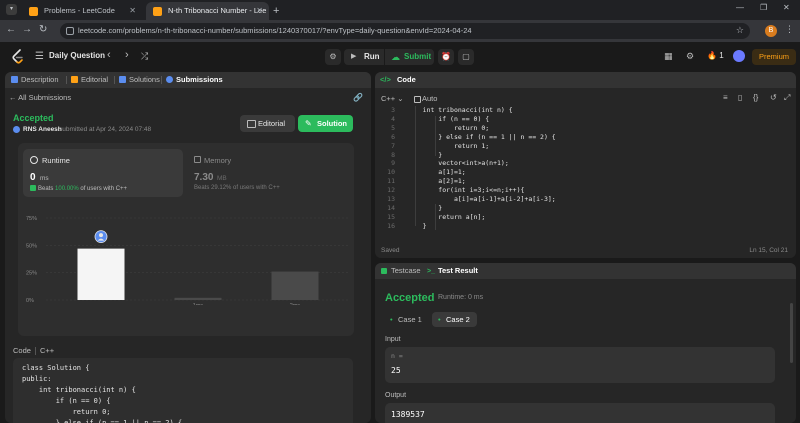 The height and width of the screenshot is (423, 800). I want to click on result-scrollbar, so click(791, 333).